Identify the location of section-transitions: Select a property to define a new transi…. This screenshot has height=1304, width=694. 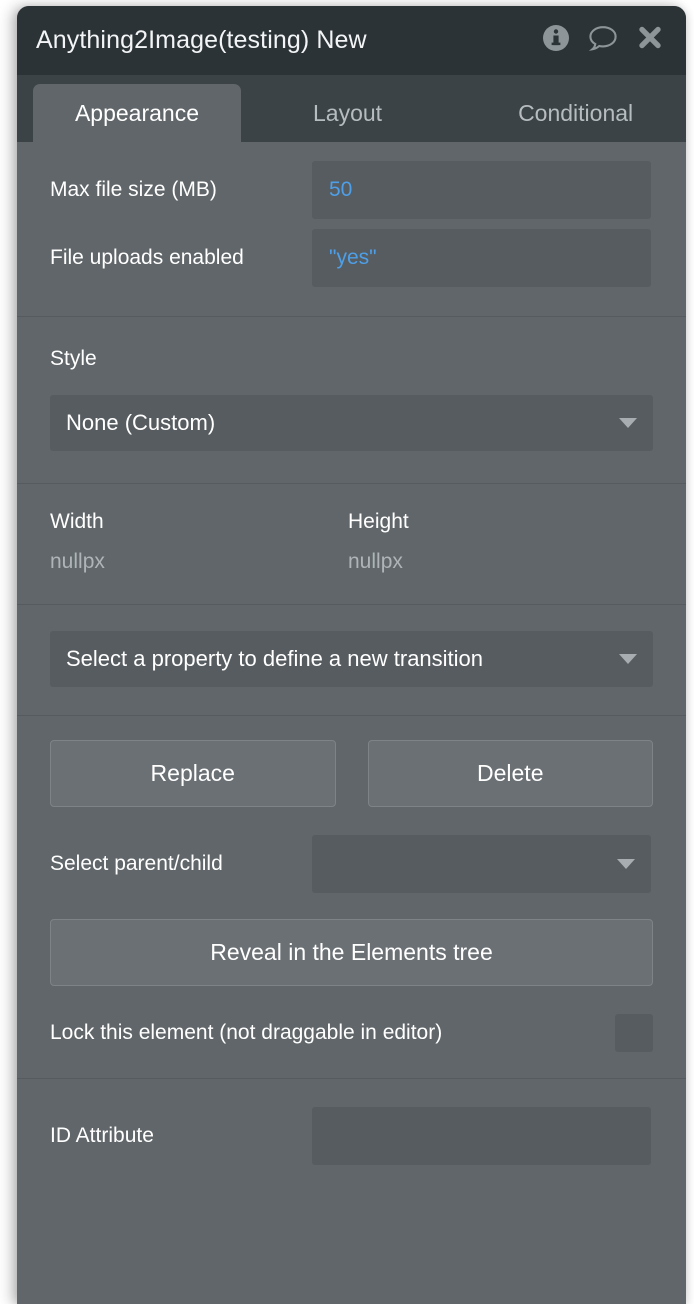
(351, 660).